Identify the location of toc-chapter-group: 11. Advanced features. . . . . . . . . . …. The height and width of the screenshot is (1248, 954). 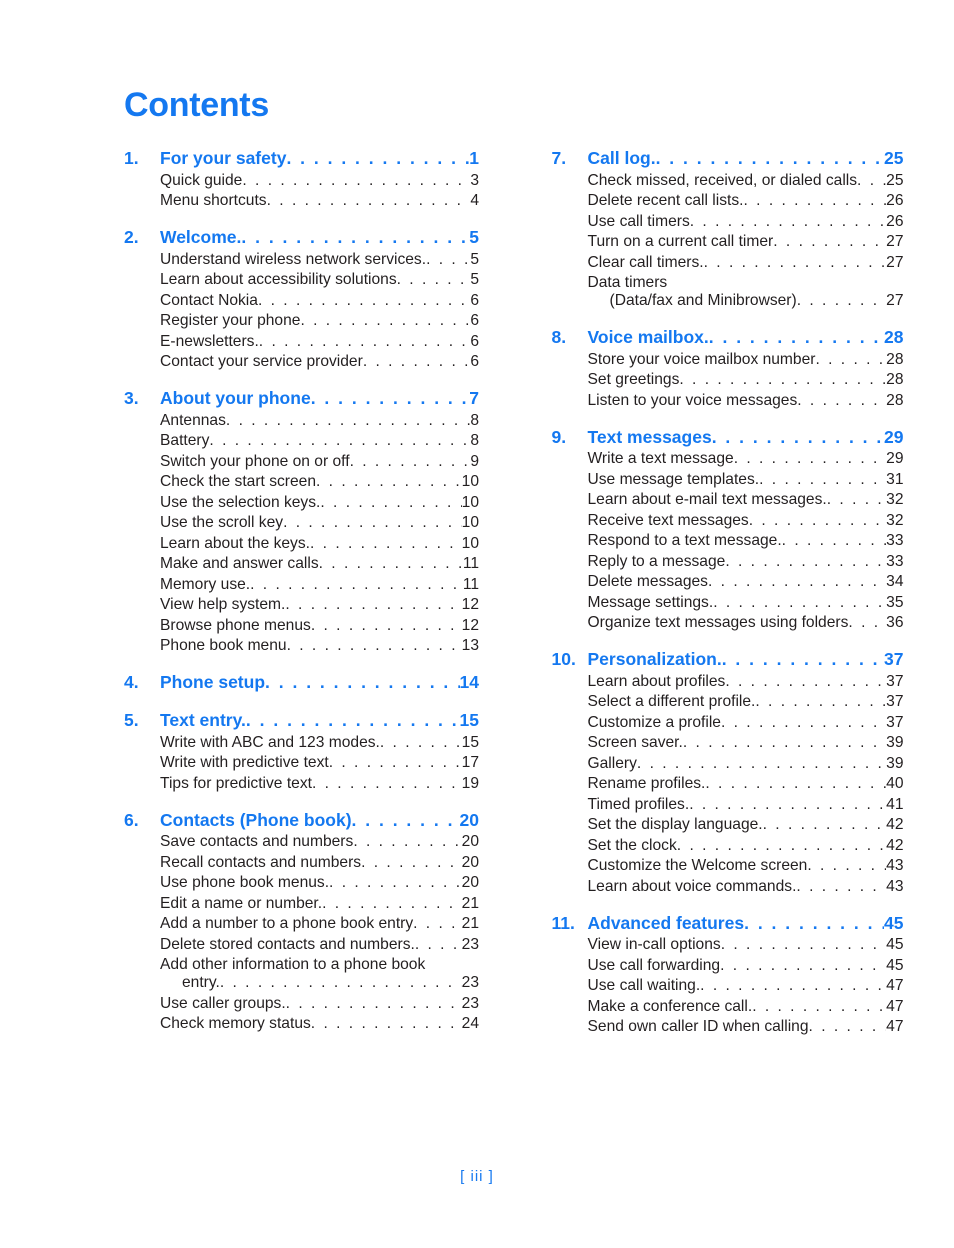
(728, 975).